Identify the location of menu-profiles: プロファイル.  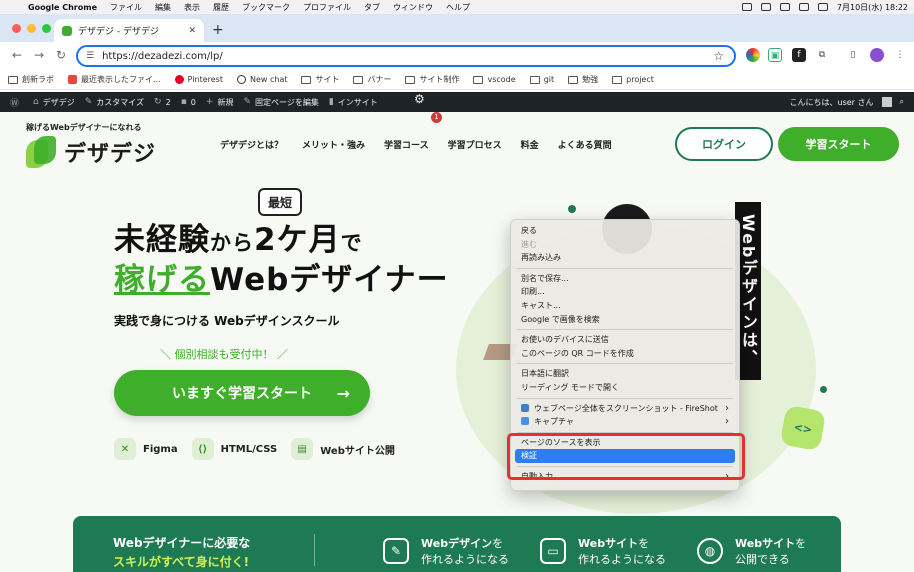
(327, 7).